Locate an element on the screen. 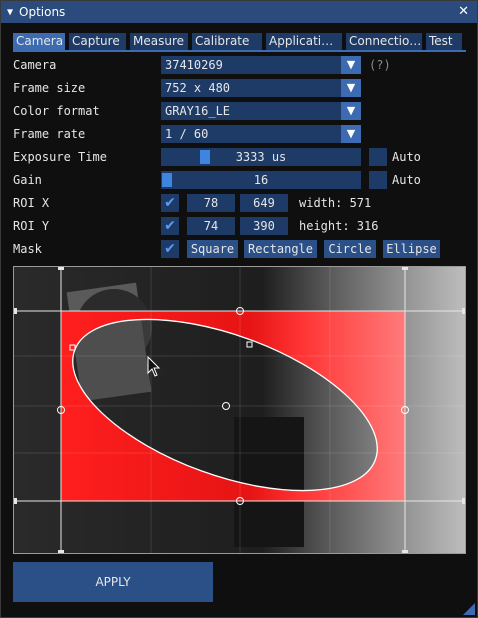 This screenshot has width=478, height=618. frame-size-label: Frame size is located at coordinates (49, 88).